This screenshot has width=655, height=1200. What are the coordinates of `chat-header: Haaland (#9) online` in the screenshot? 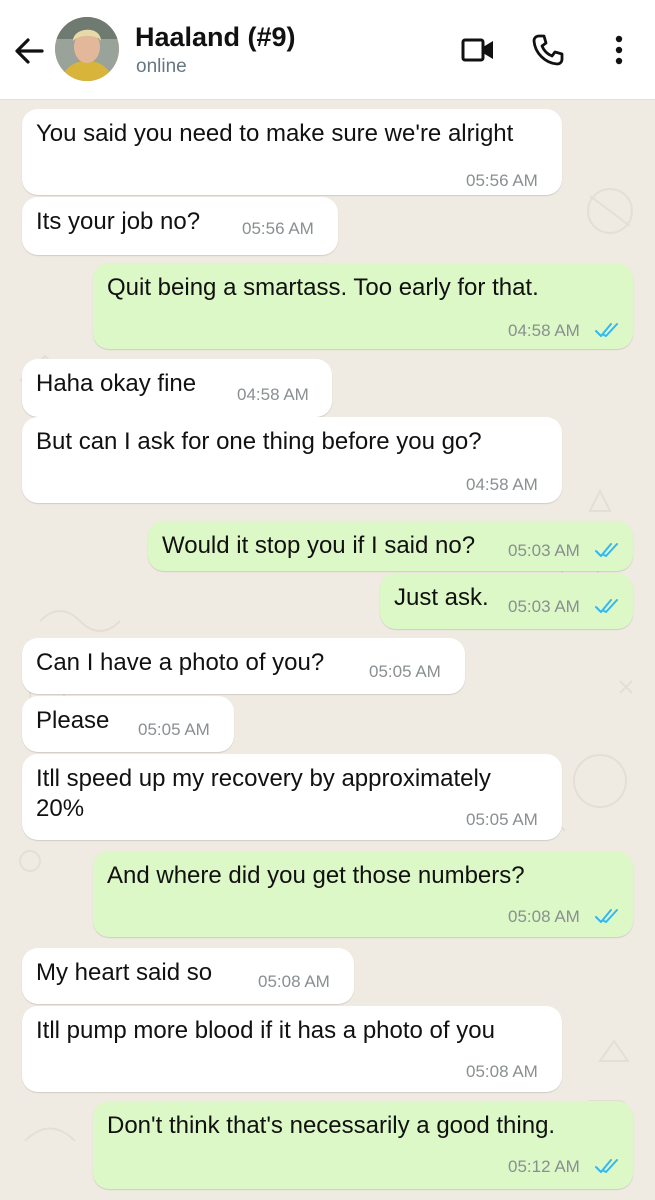 It's located at (327, 50).